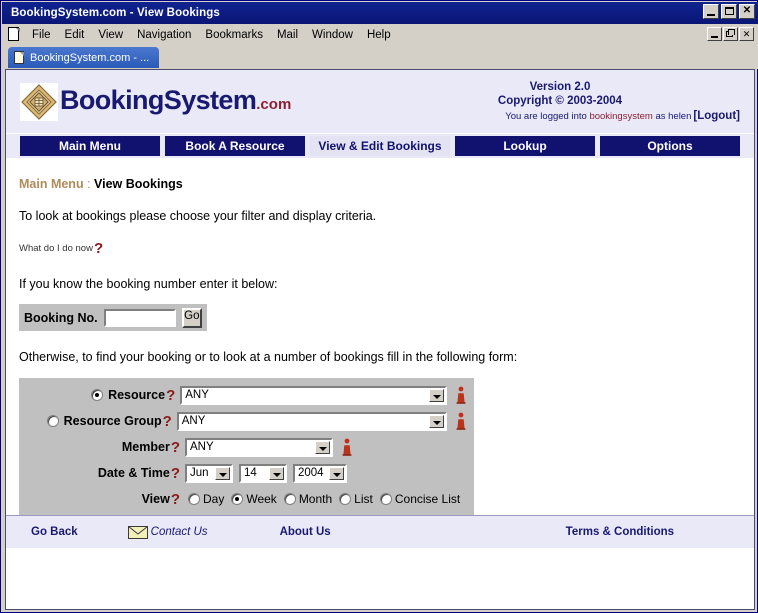  What do you see at coordinates (197, 395) in the screenshot?
I see `resource-select-value: ANY` at bounding box center [197, 395].